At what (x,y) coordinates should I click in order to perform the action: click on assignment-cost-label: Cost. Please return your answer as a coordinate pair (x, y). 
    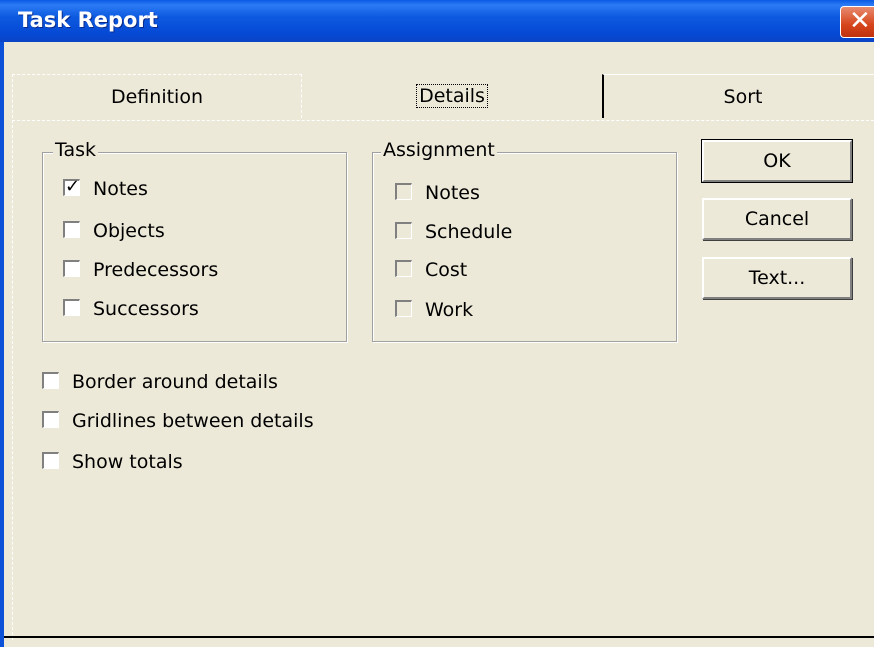
    Looking at the image, I should click on (446, 270).